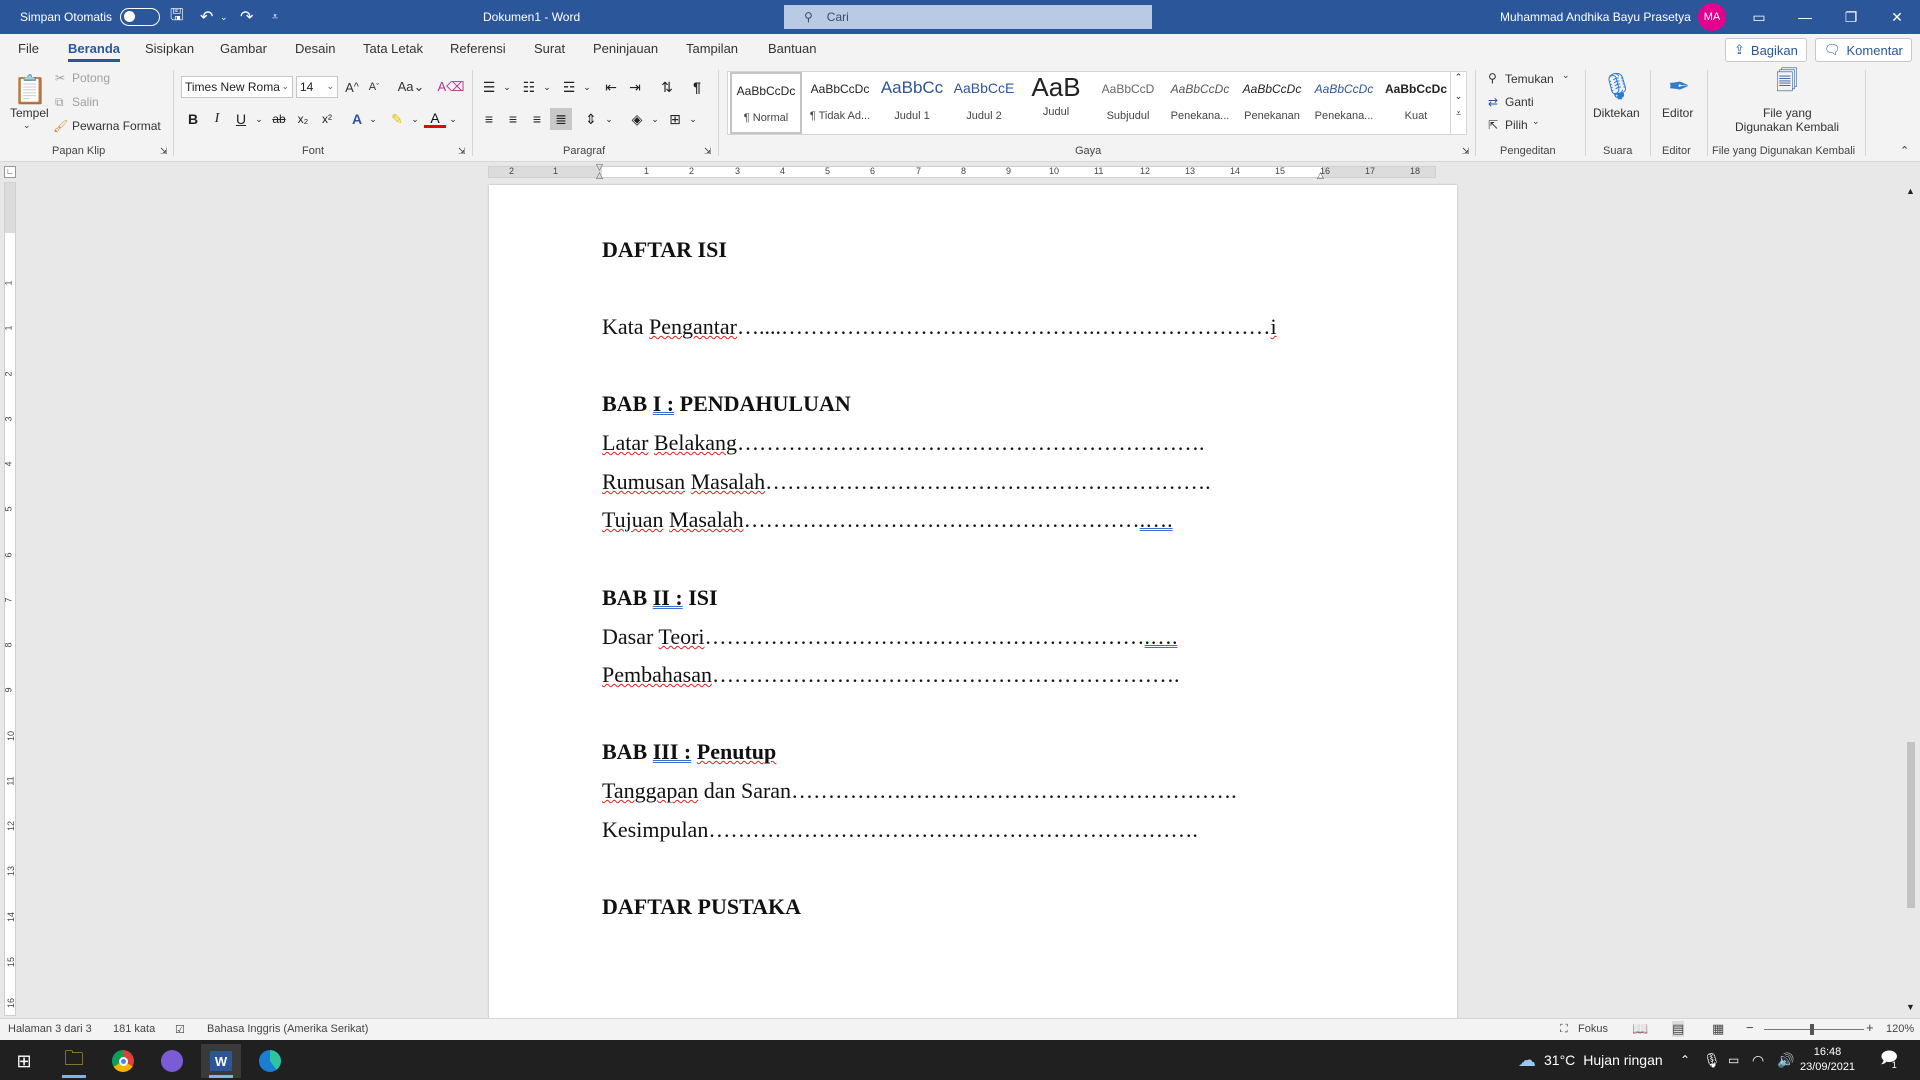 Image resolution: width=1920 pixels, height=1080 pixels. Describe the element at coordinates (1677, 113) in the screenshot. I see `editor-button: Editor` at that location.